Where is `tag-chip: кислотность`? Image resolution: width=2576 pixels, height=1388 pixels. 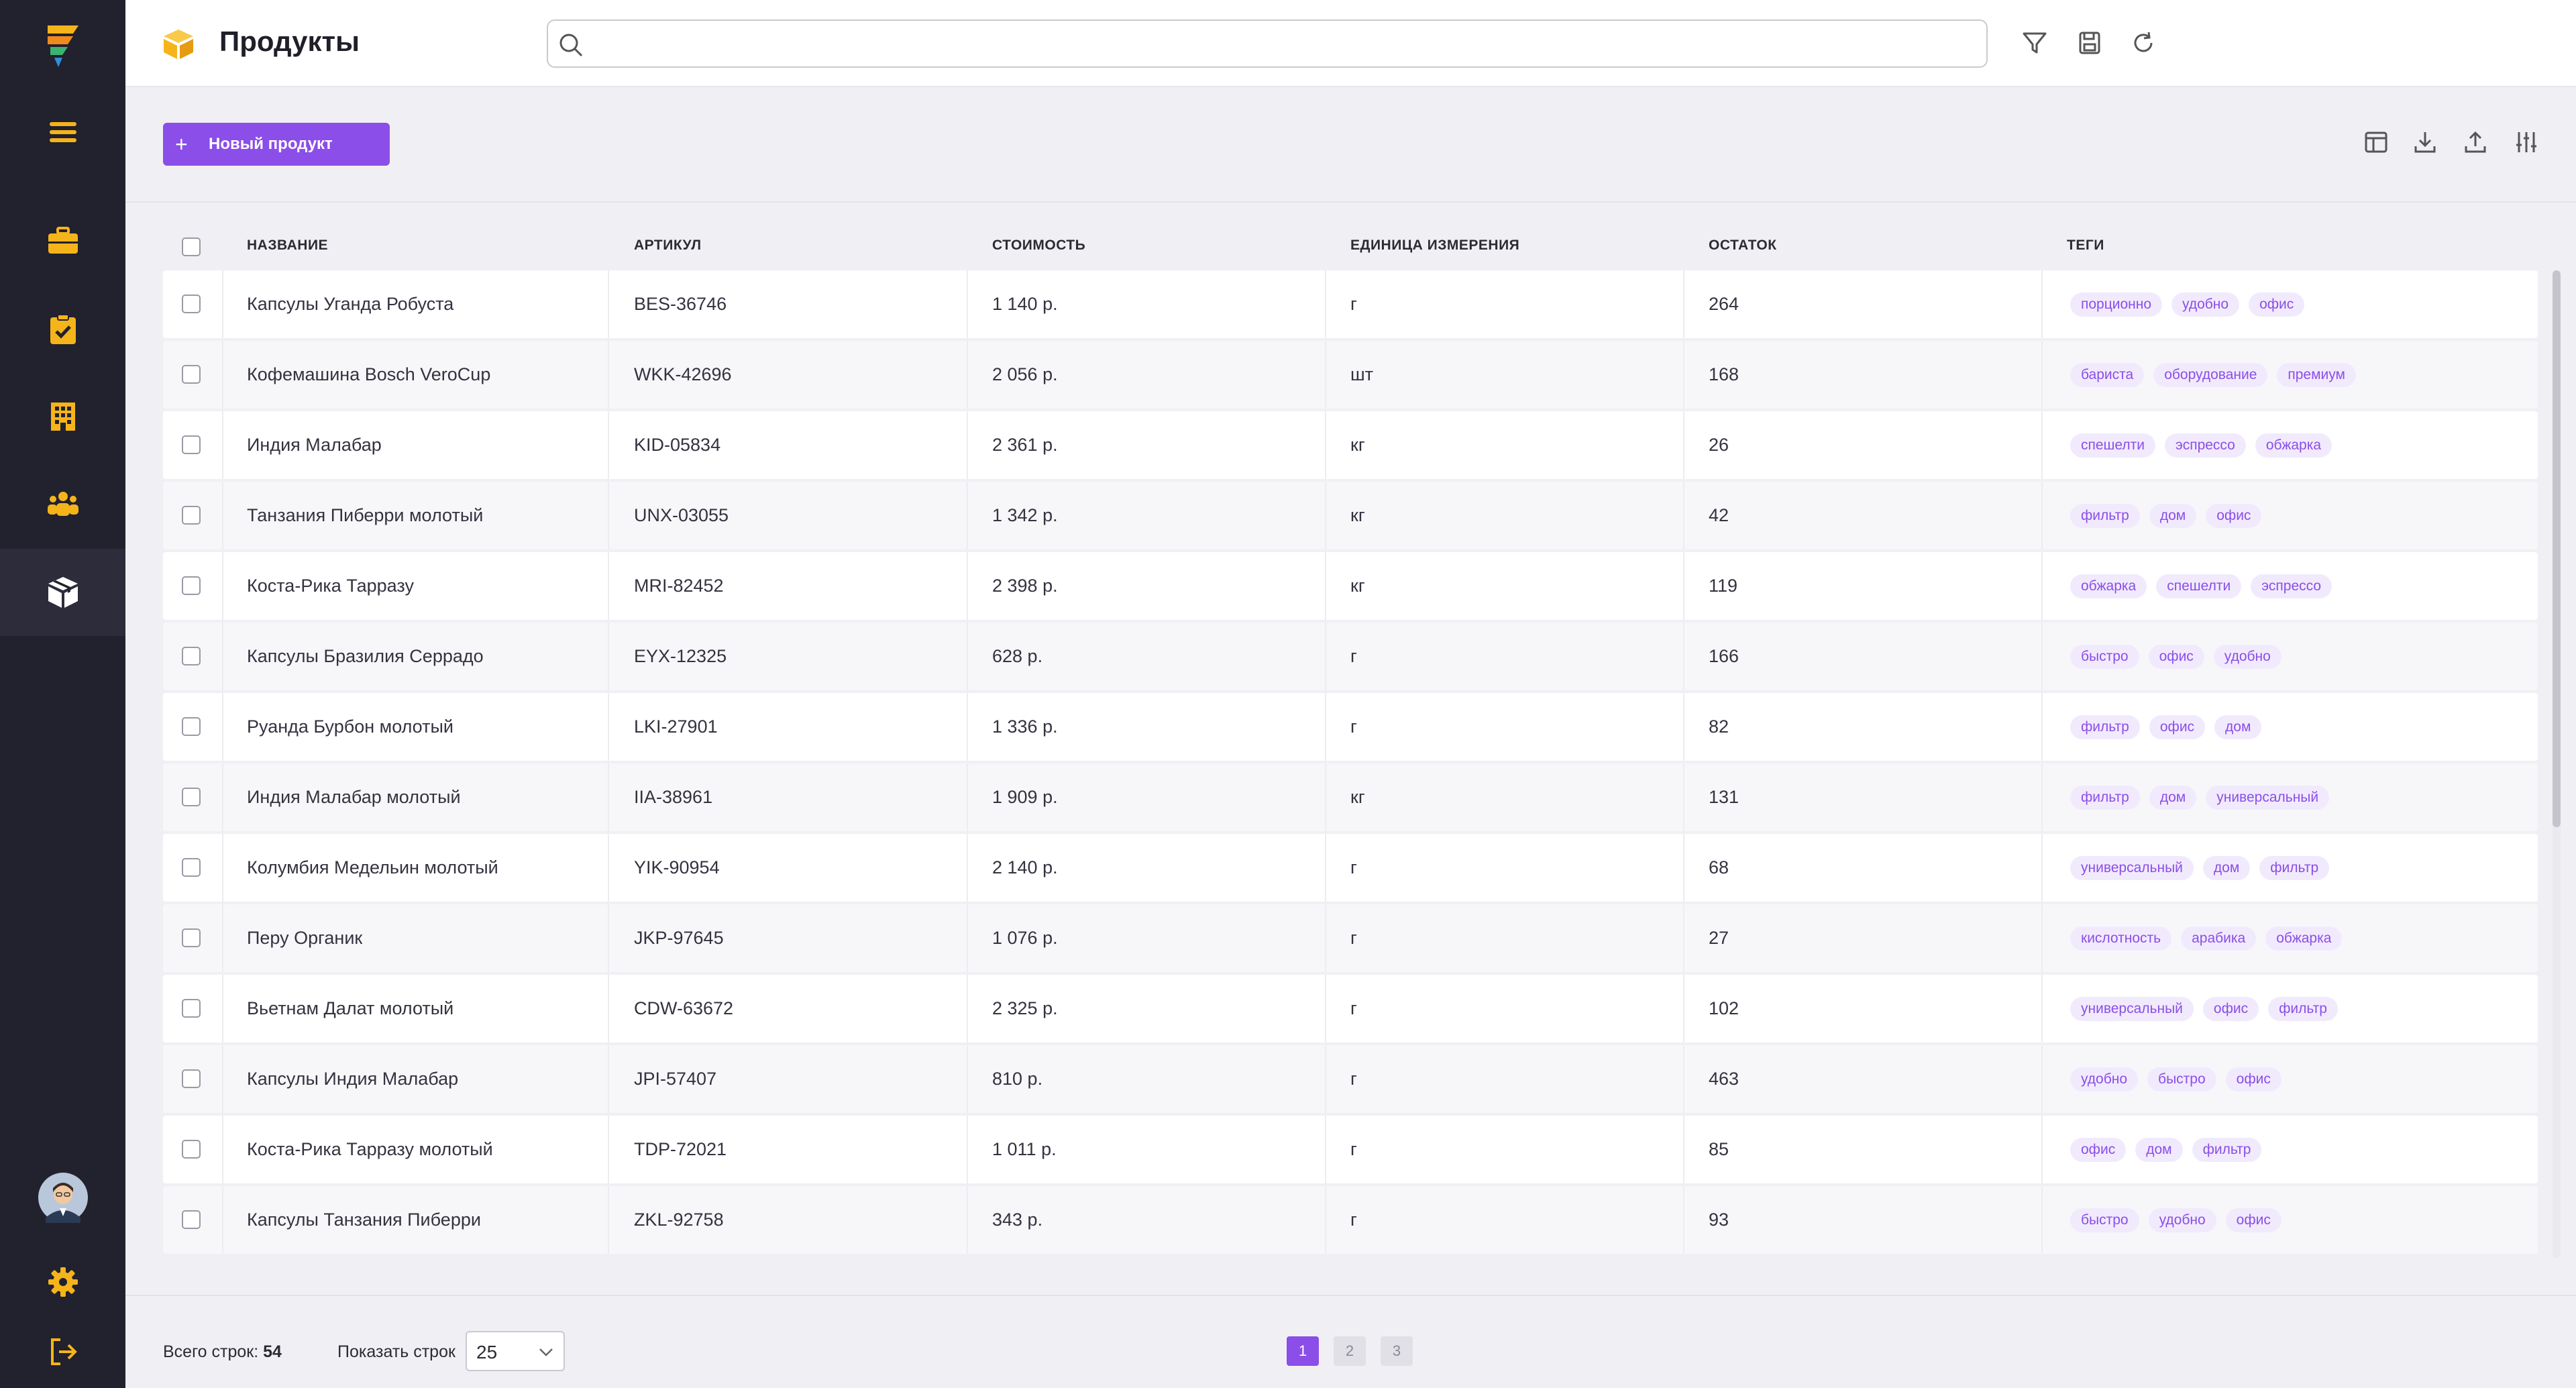 tag-chip: кислотность is located at coordinates (2121, 939).